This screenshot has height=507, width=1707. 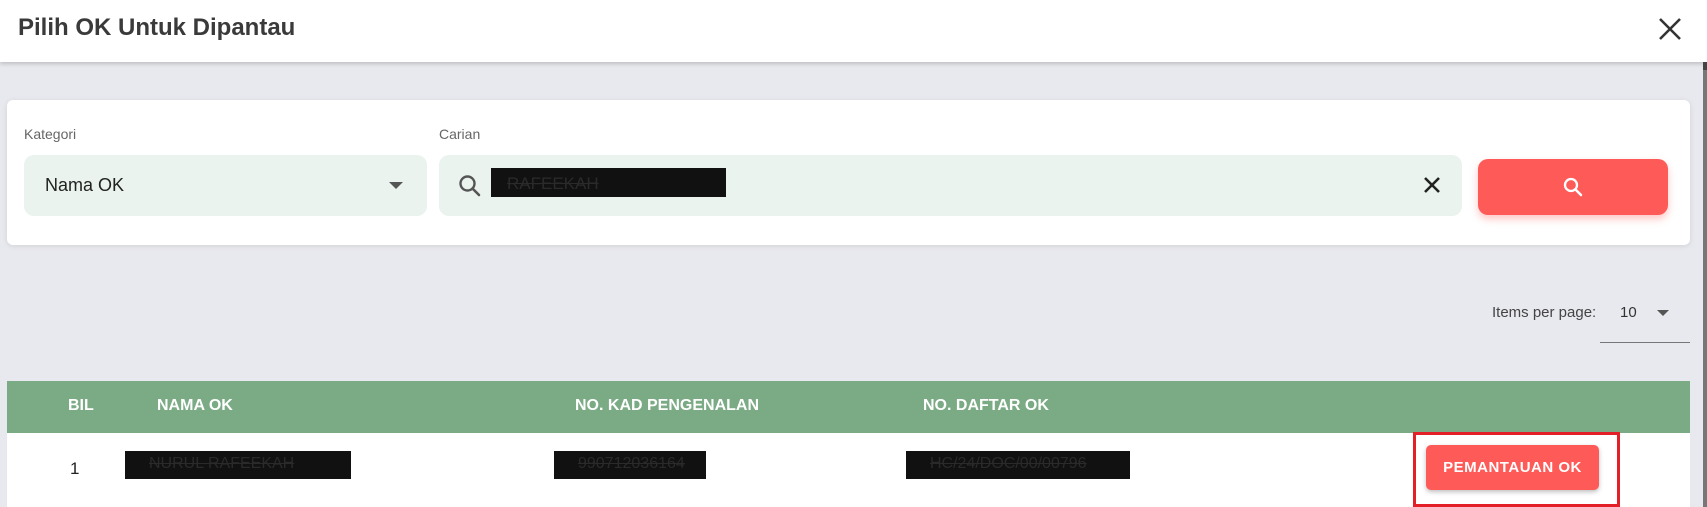 I want to click on column-header-no-daftar: NO. DAFTAR OK, so click(x=986, y=405).